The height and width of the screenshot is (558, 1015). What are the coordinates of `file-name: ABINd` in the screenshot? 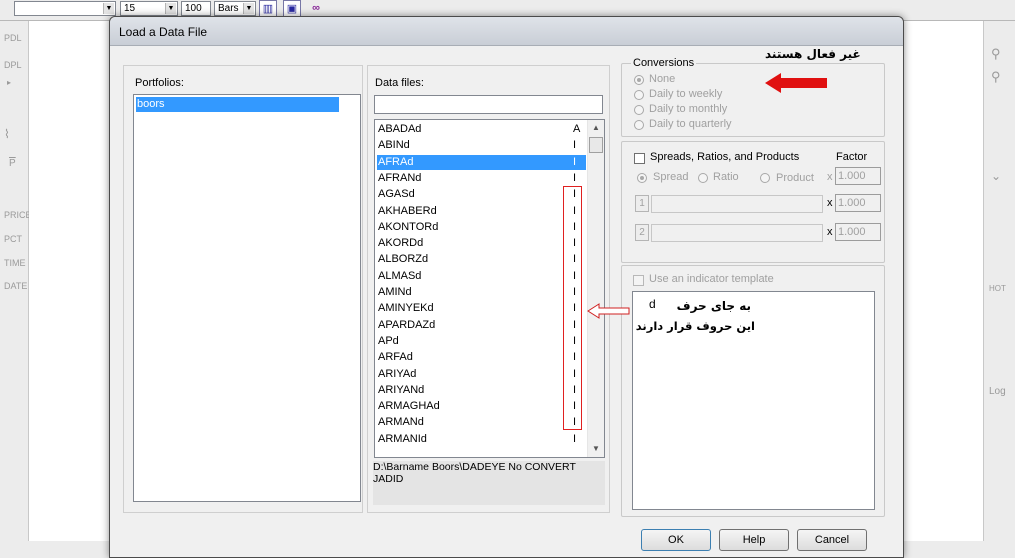 It's located at (394, 145).